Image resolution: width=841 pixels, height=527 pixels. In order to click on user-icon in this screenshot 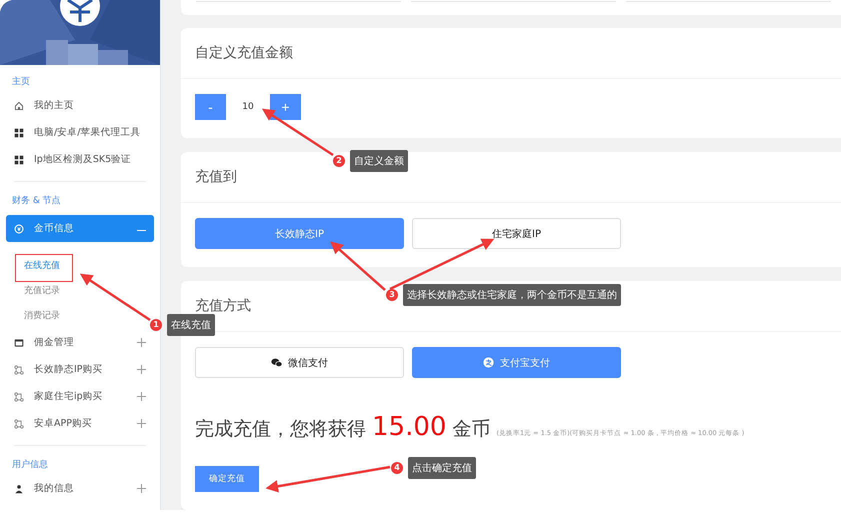, I will do `click(19, 489)`.